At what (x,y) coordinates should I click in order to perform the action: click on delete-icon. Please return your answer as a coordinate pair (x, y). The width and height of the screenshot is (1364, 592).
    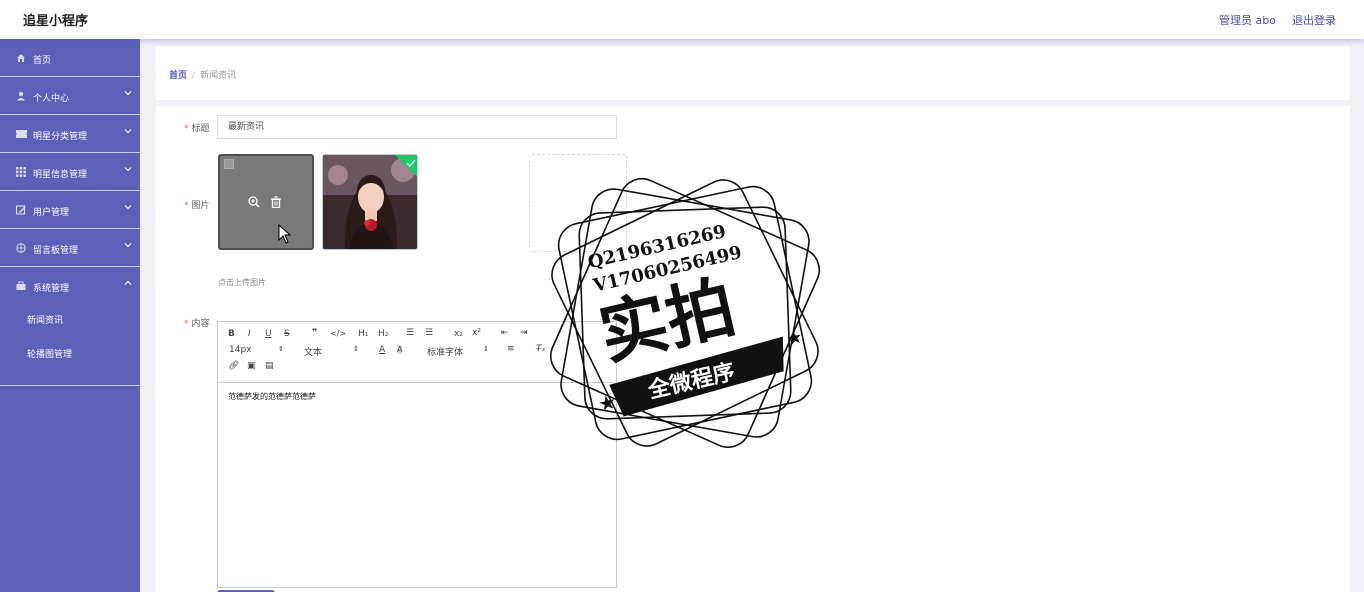
    Looking at the image, I should click on (276, 202).